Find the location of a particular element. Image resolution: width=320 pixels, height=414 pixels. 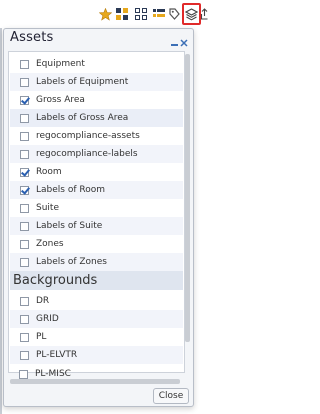

background-row-pl-elvtr: PL-ELVTR is located at coordinates (96, 355).